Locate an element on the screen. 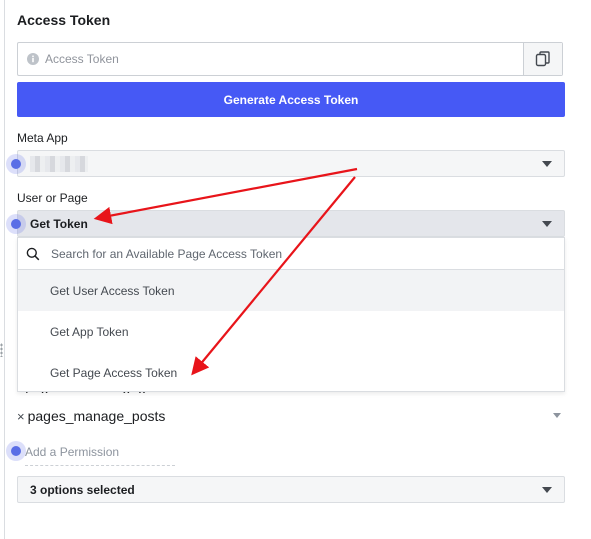  meta-app-label: Meta App is located at coordinates (42, 138).